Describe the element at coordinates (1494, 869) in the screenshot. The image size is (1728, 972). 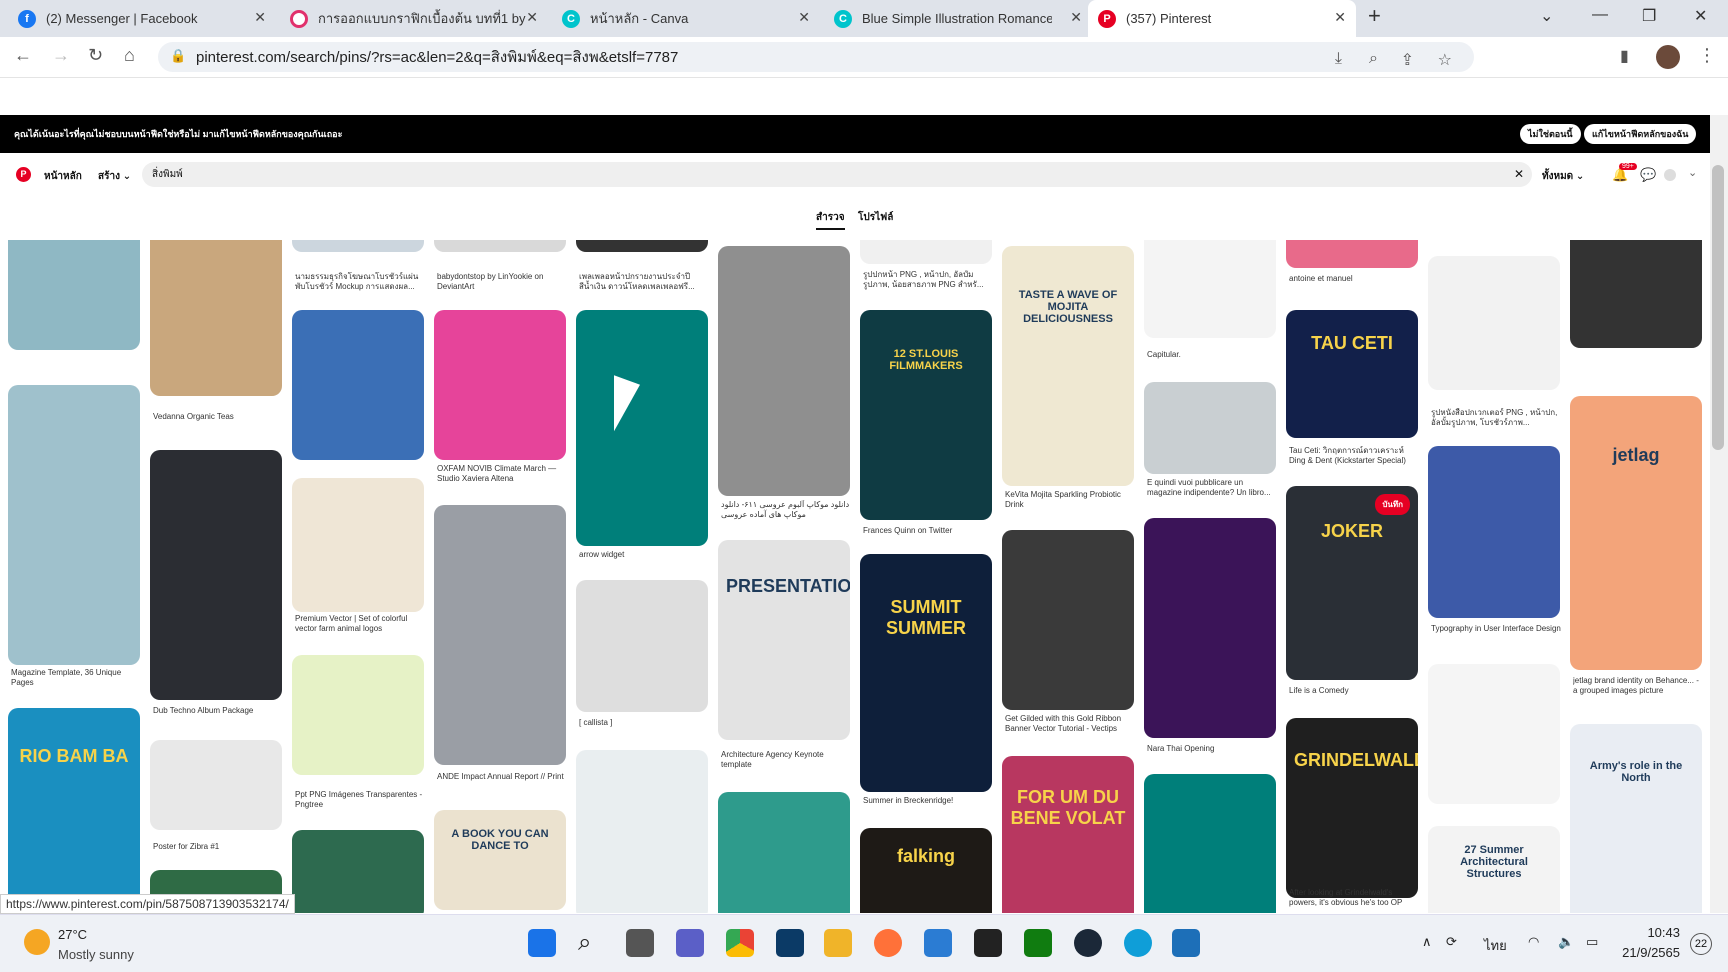
I see `pin-card: 27 Summer Architectural Structures` at that location.